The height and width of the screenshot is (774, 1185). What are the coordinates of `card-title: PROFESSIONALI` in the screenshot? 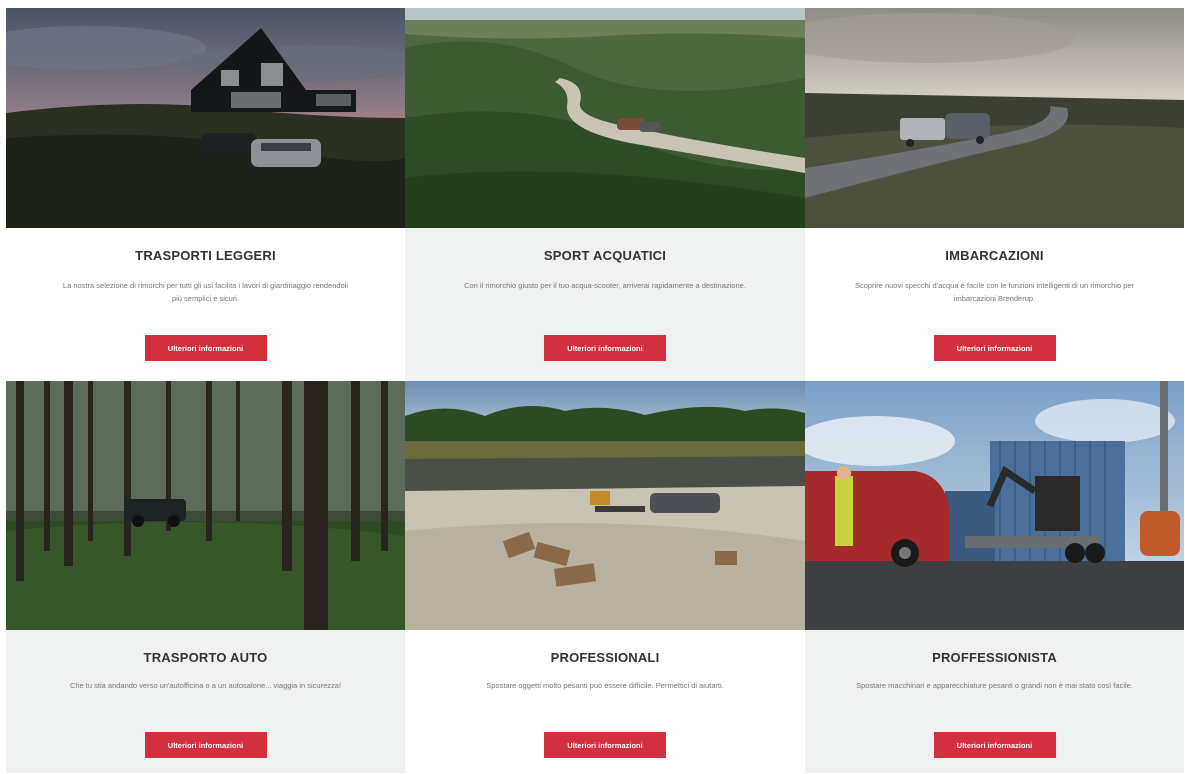 It's located at (605, 657).